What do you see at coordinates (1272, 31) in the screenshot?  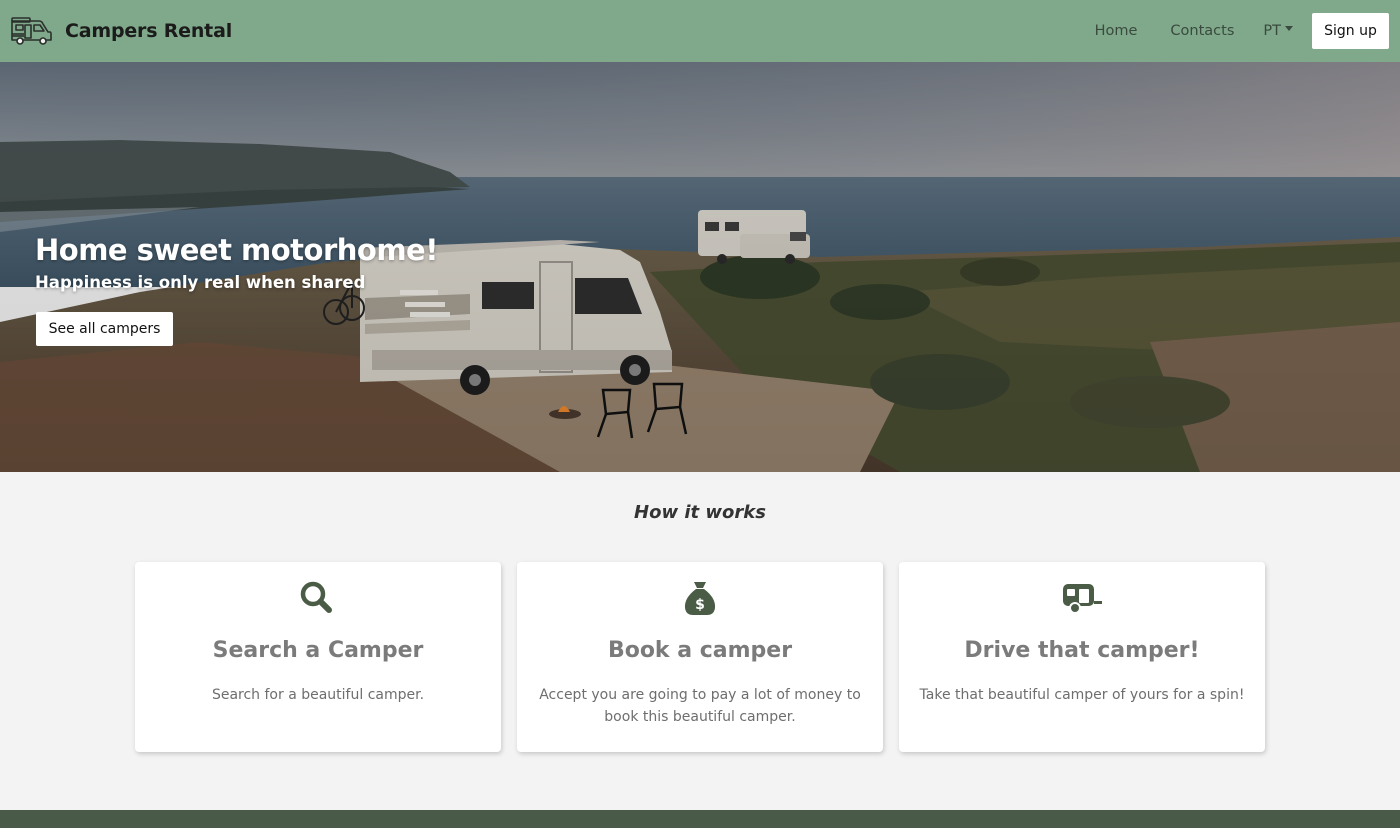 I see `language-label: PT` at bounding box center [1272, 31].